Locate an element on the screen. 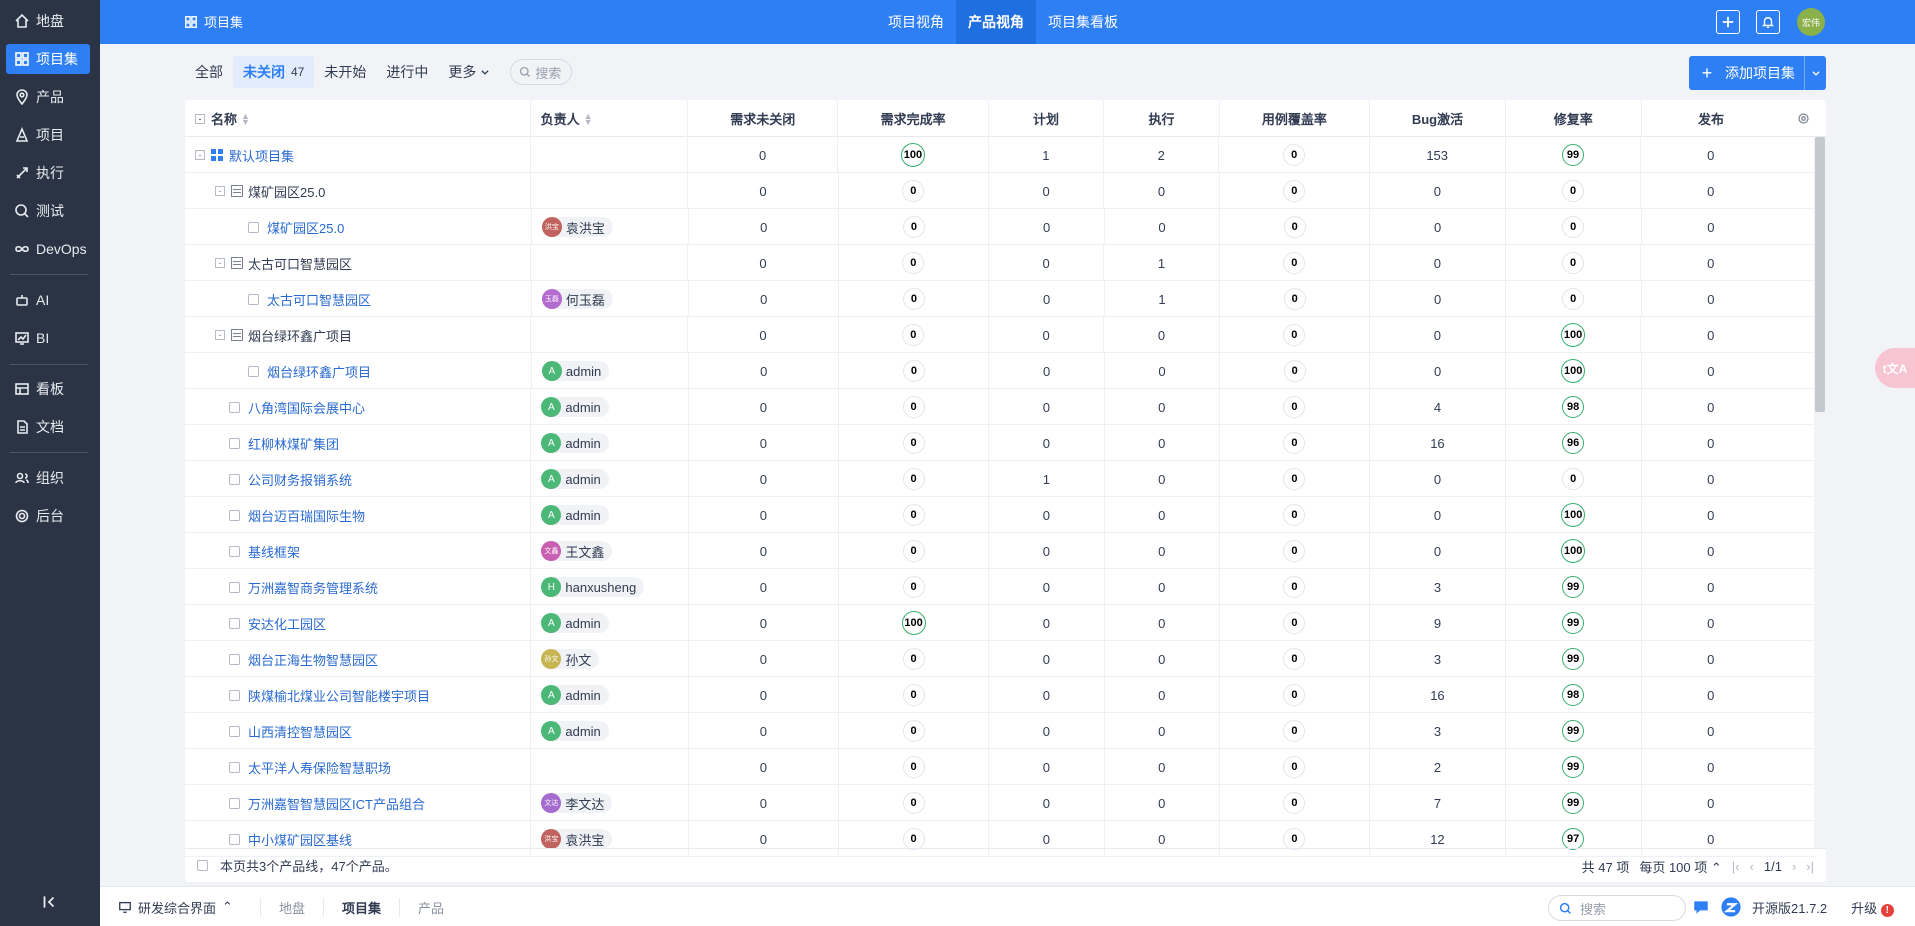  table-row: 公司财务报销系统 Aadmin 0 0 1 0 0 0 0 0 is located at coordinates (999, 479).